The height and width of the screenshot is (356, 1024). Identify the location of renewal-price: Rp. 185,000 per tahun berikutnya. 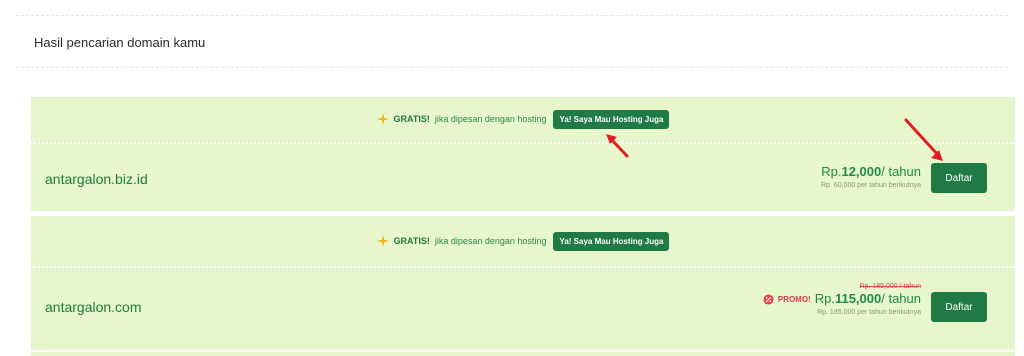
(869, 312).